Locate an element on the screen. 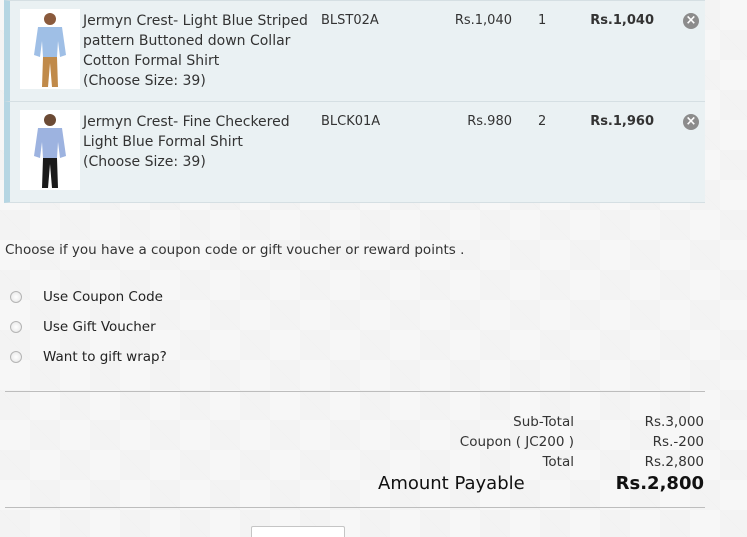 The height and width of the screenshot is (537, 747). subtotal-value: Rs.3,000 is located at coordinates (674, 422).